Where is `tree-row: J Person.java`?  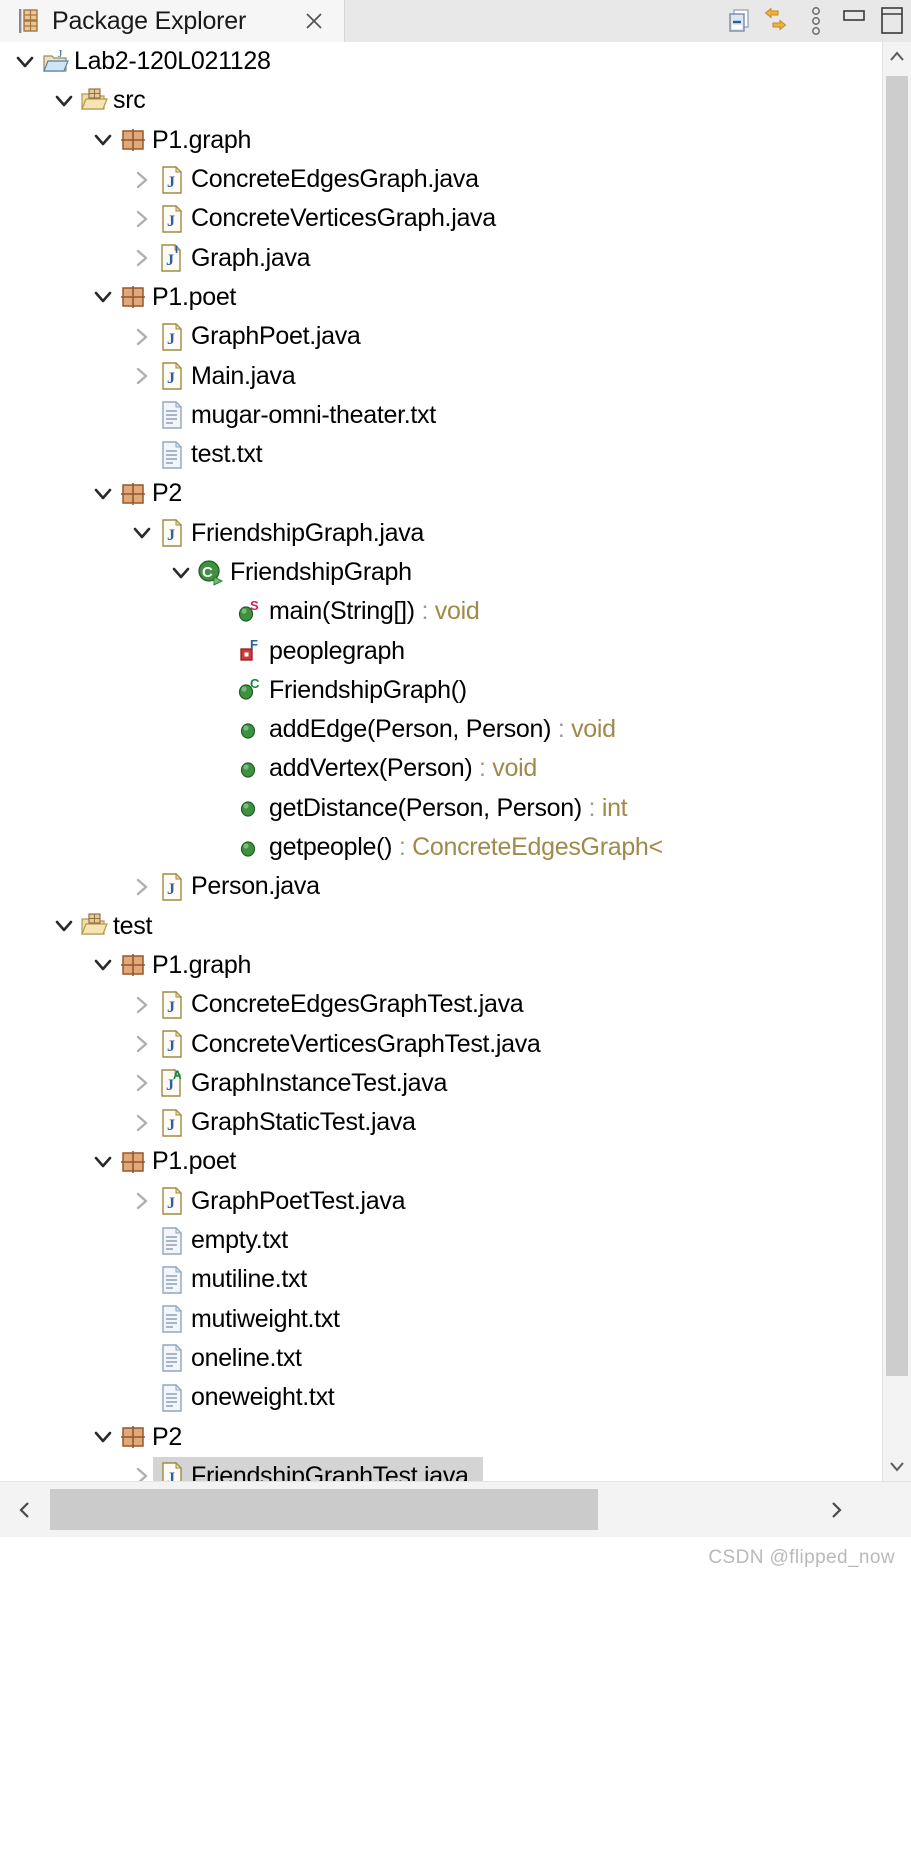
tree-row: J Person.java is located at coordinates (455, 886).